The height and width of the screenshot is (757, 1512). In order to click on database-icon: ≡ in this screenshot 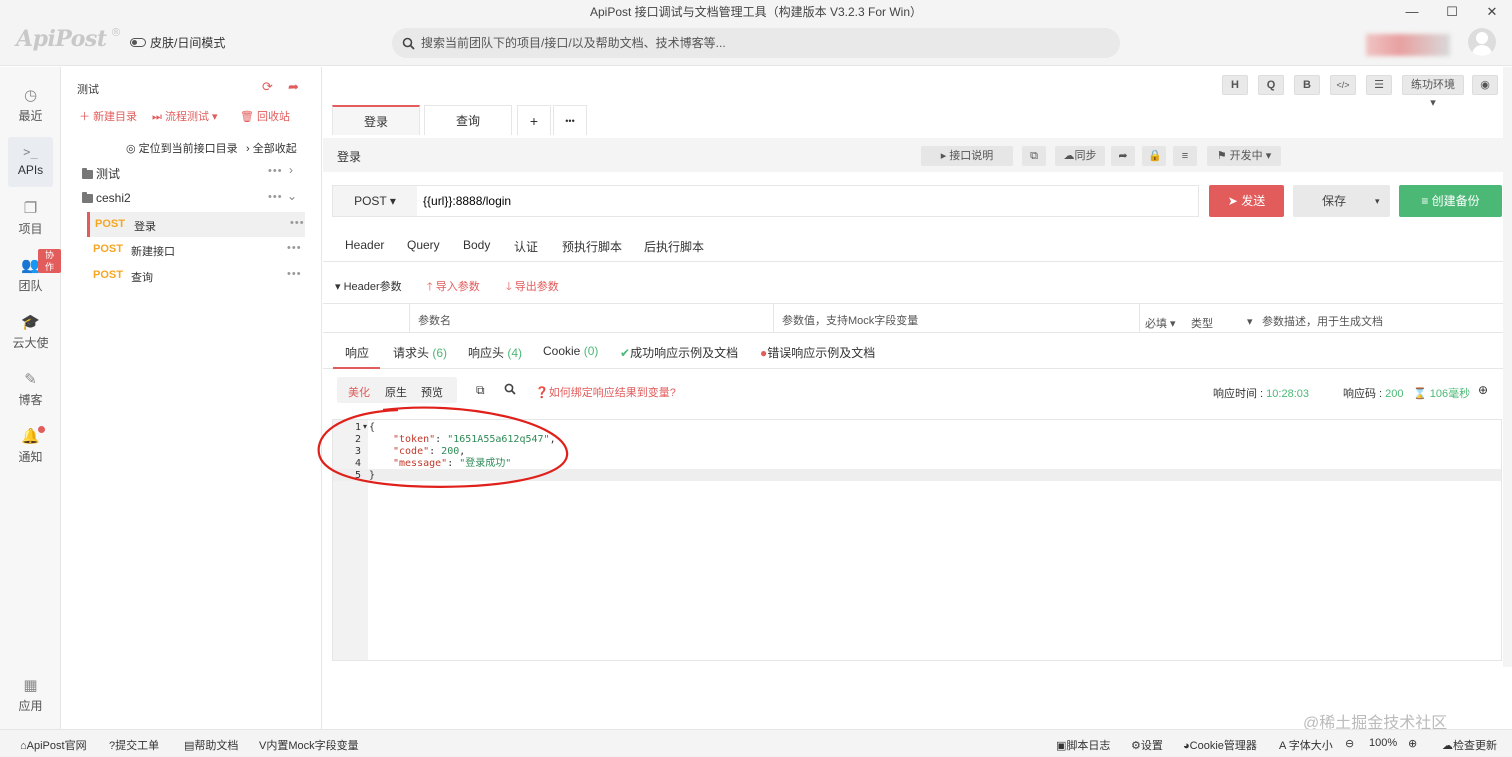, I will do `click(1185, 156)`.